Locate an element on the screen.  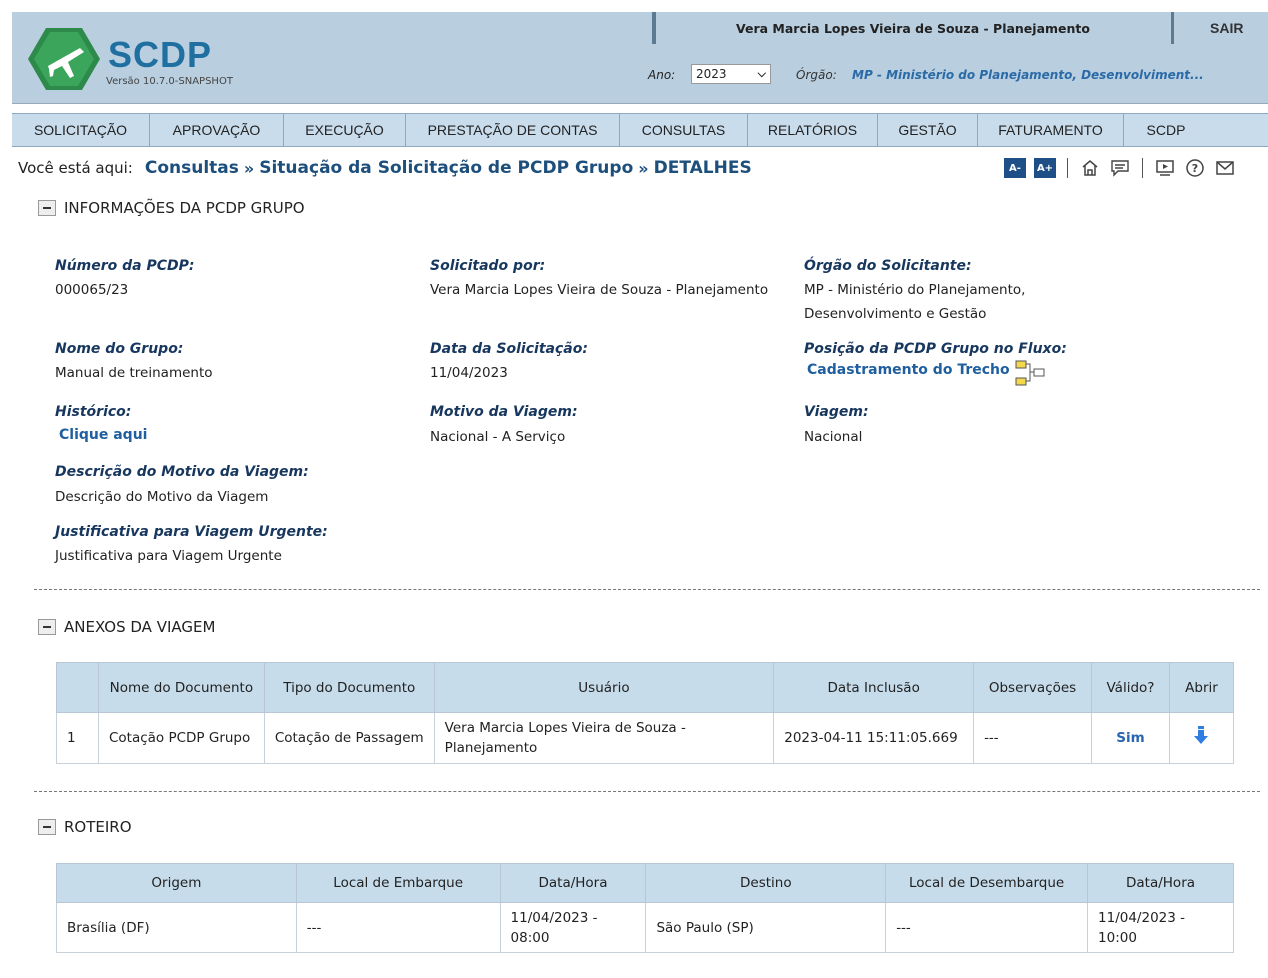
breadcrumb-detalhes: DETALHES is located at coordinates (702, 168).